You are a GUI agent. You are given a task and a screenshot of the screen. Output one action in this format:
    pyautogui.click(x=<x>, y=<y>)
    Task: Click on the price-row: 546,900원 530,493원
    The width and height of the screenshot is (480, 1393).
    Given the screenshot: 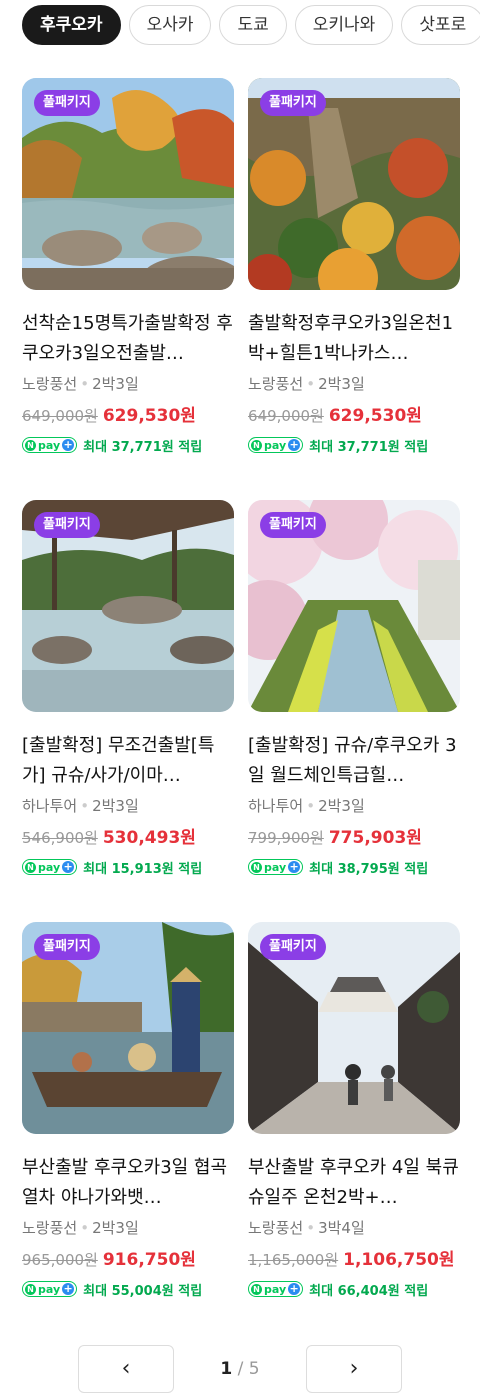 What is the action you would take?
    pyautogui.click(x=128, y=838)
    